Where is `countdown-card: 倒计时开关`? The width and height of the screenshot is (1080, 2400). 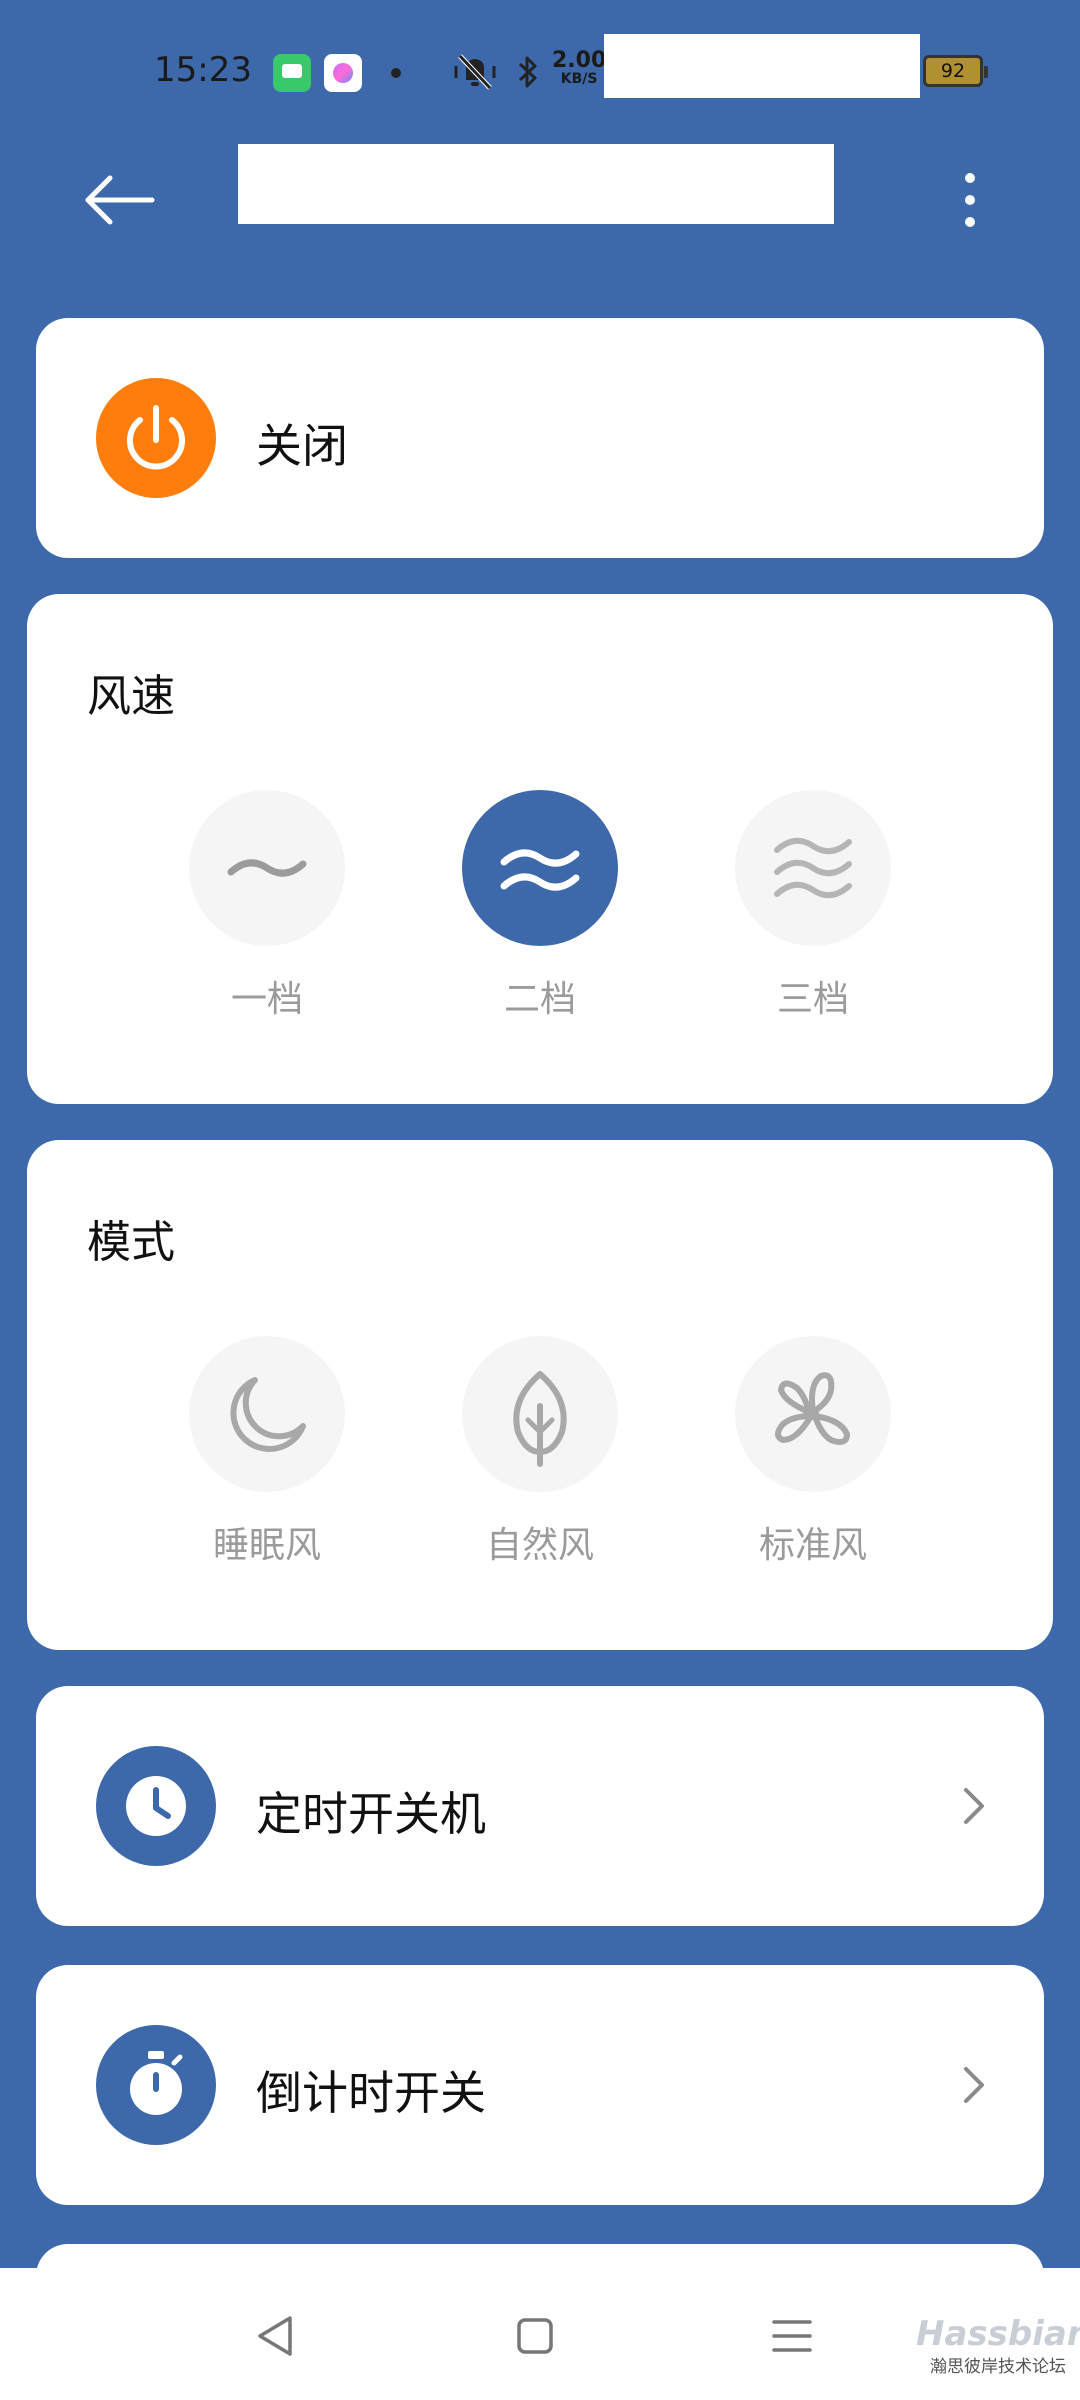
countdown-card: 倒计时开关 is located at coordinates (540, 2085).